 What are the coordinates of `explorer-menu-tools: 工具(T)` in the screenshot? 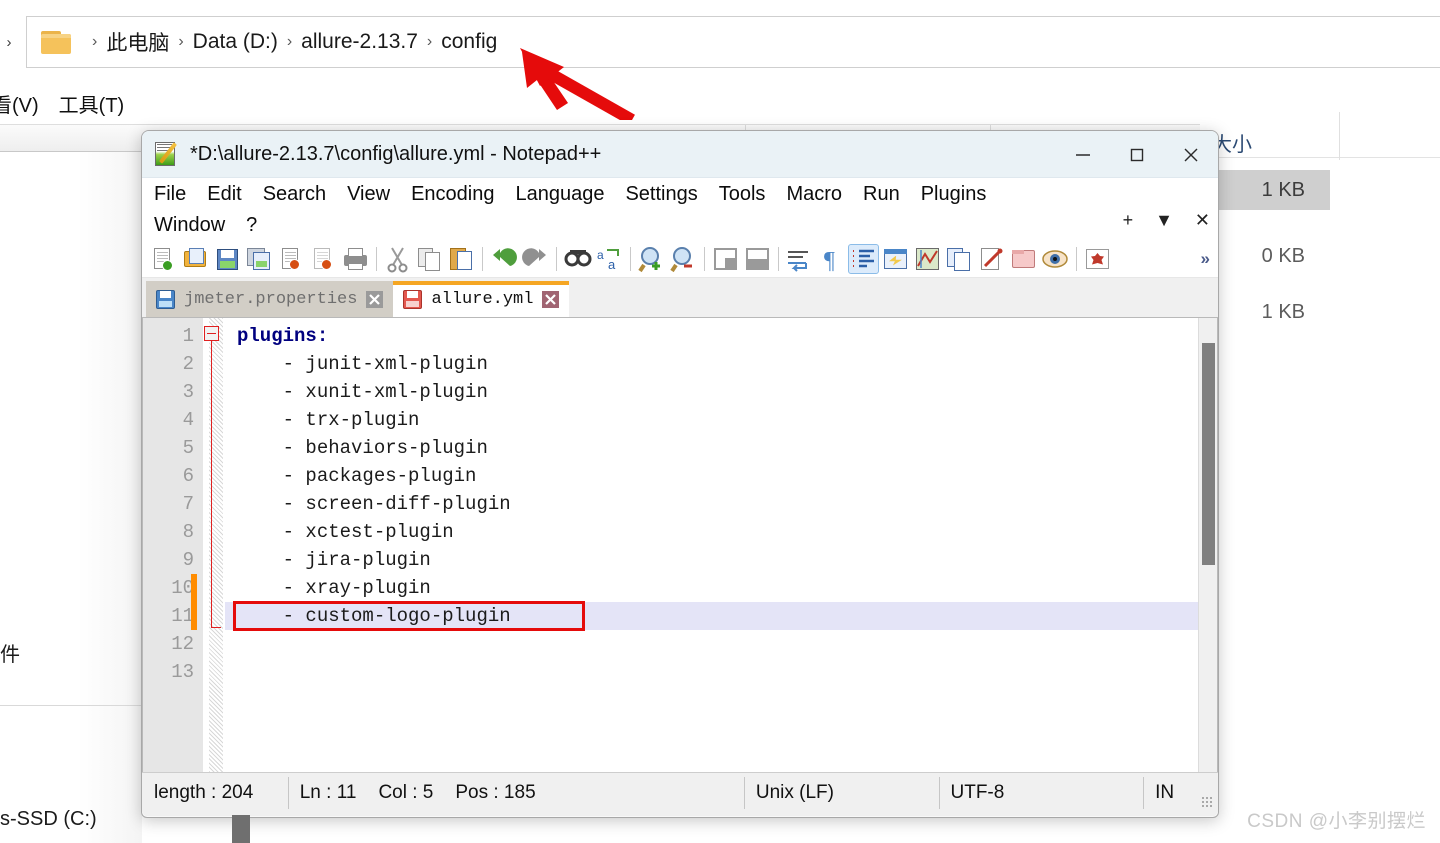 It's located at (92, 103).